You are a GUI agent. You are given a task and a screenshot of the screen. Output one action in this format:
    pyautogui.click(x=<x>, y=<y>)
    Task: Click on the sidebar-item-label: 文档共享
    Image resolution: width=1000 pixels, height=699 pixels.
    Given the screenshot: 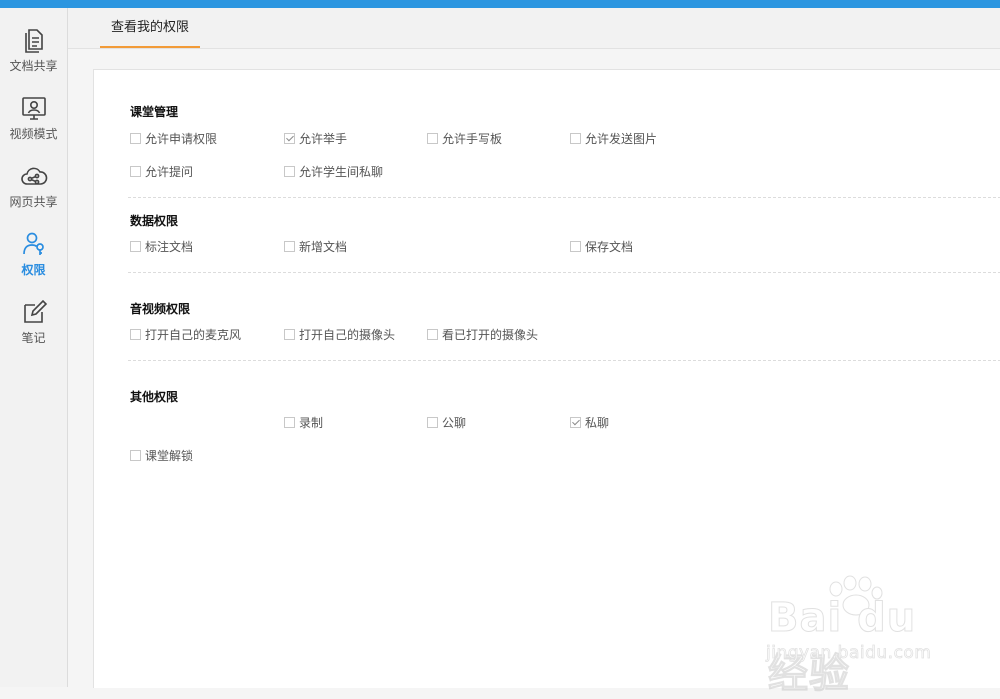 What is the action you would take?
    pyautogui.click(x=33, y=66)
    